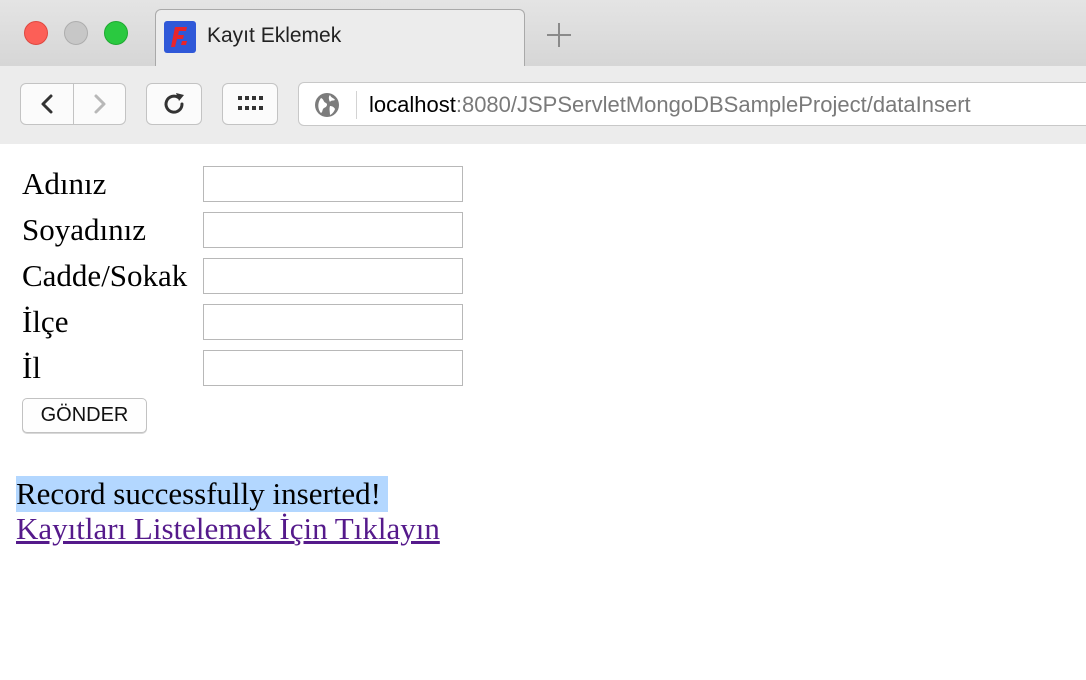  Describe the element at coordinates (356, 105) in the screenshot. I see `address-bar-divider` at that location.